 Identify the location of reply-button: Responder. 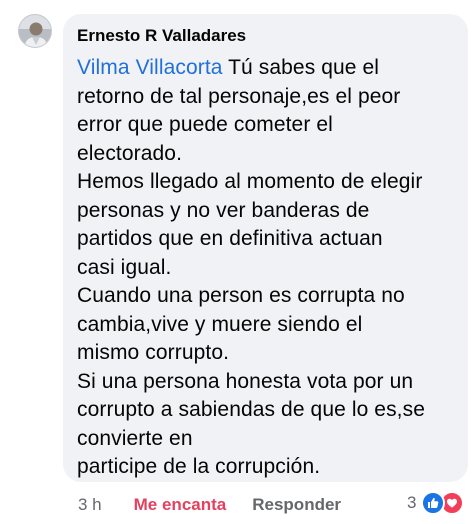
(296, 505).